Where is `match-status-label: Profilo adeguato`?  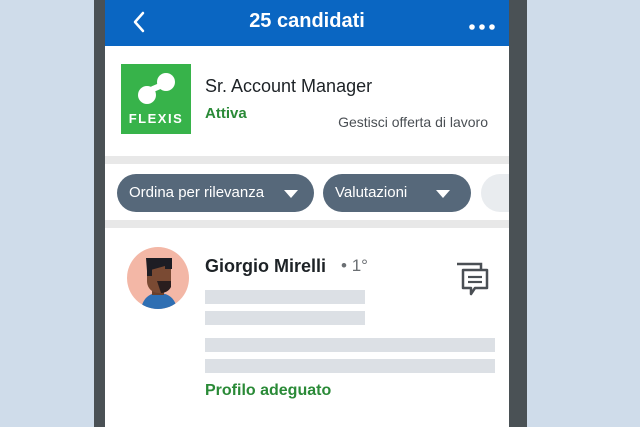
match-status-label: Profilo adeguato is located at coordinates (268, 390).